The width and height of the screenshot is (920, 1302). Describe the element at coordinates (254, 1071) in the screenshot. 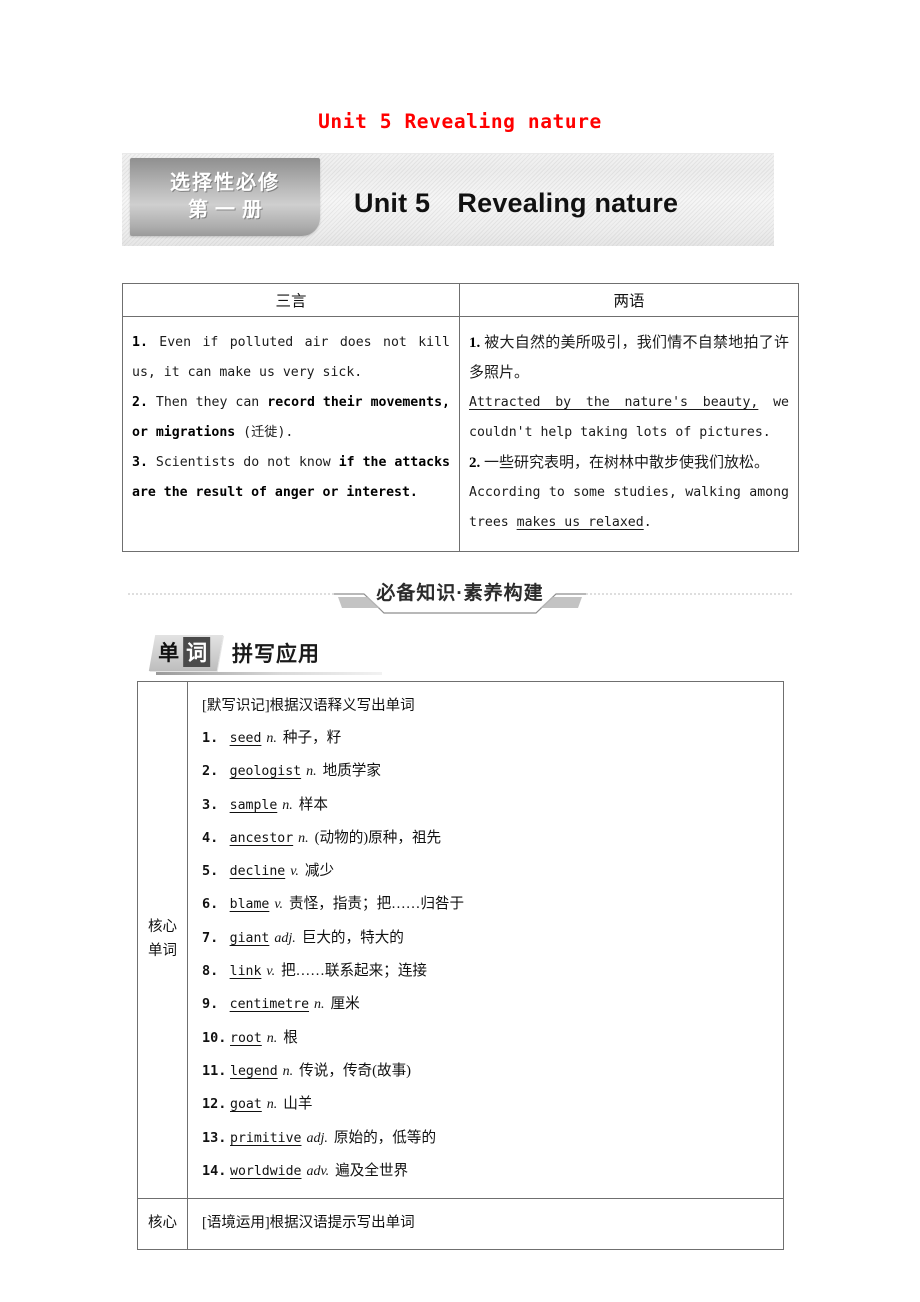

I see `vocab-item-word: legend` at that location.